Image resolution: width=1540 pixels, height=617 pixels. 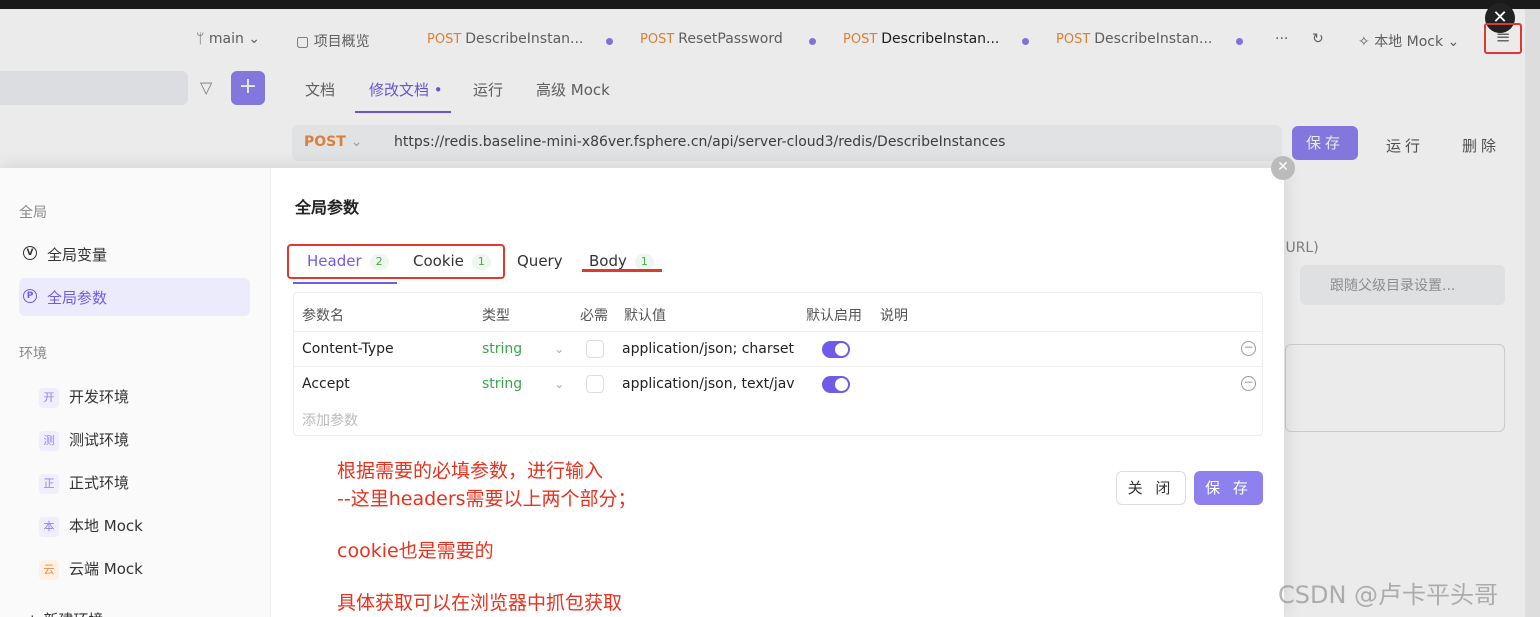 What do you see at coordinates (77, 298) in the screenshot?
I see `nav-label: 全局参数` at bounding box center [77, 298].